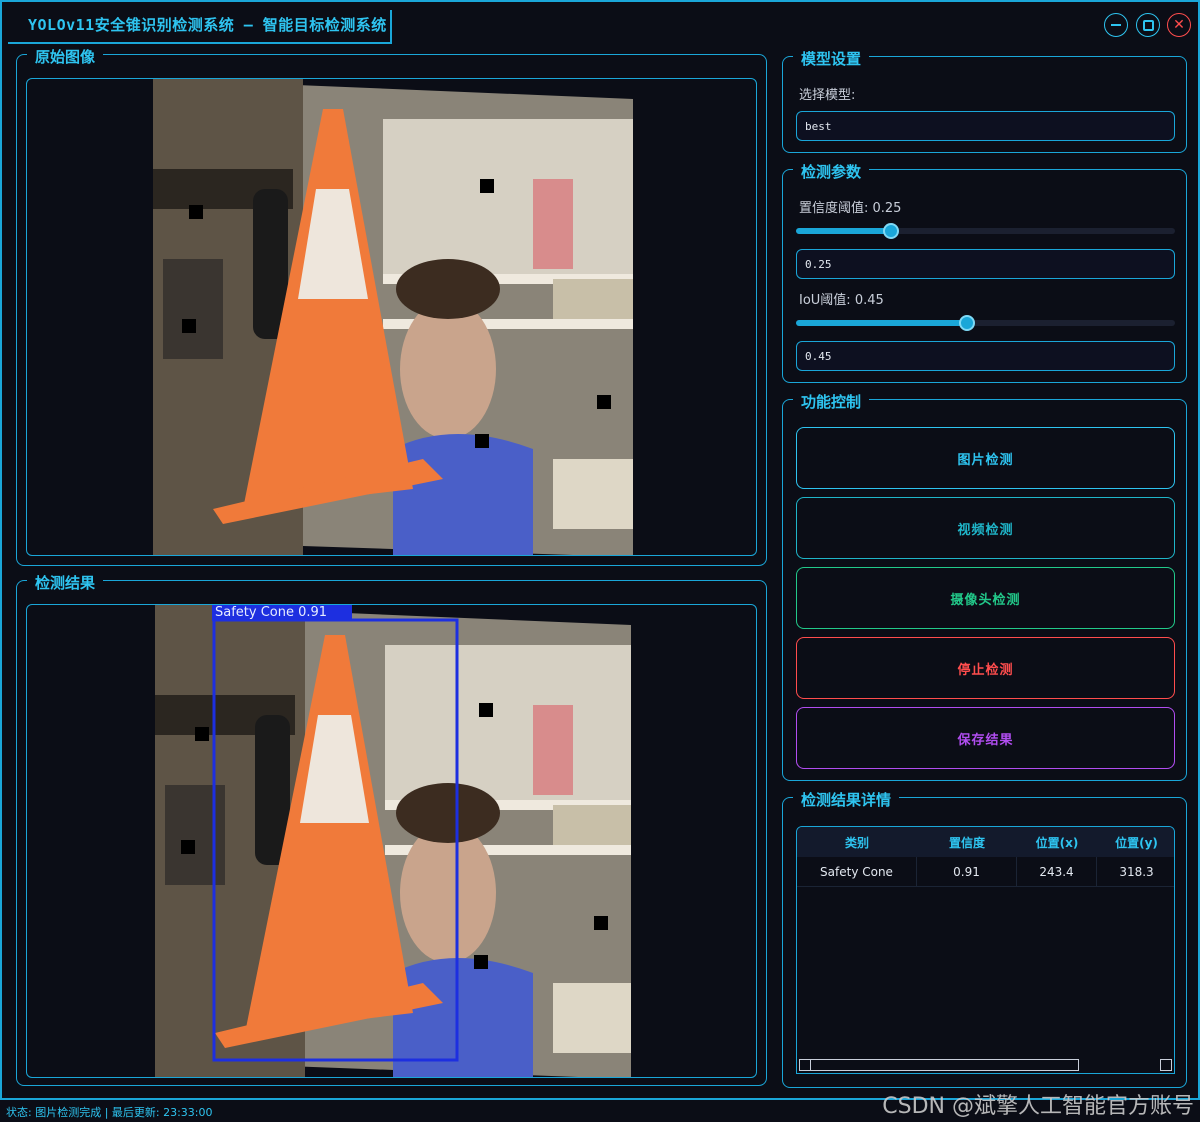 The height and width of the screenshot is (1122, 1200). What do you see at coordinates (881, 323) in the screenshot?
I see `iou-slider-fill` at bounding box center [881, 323].